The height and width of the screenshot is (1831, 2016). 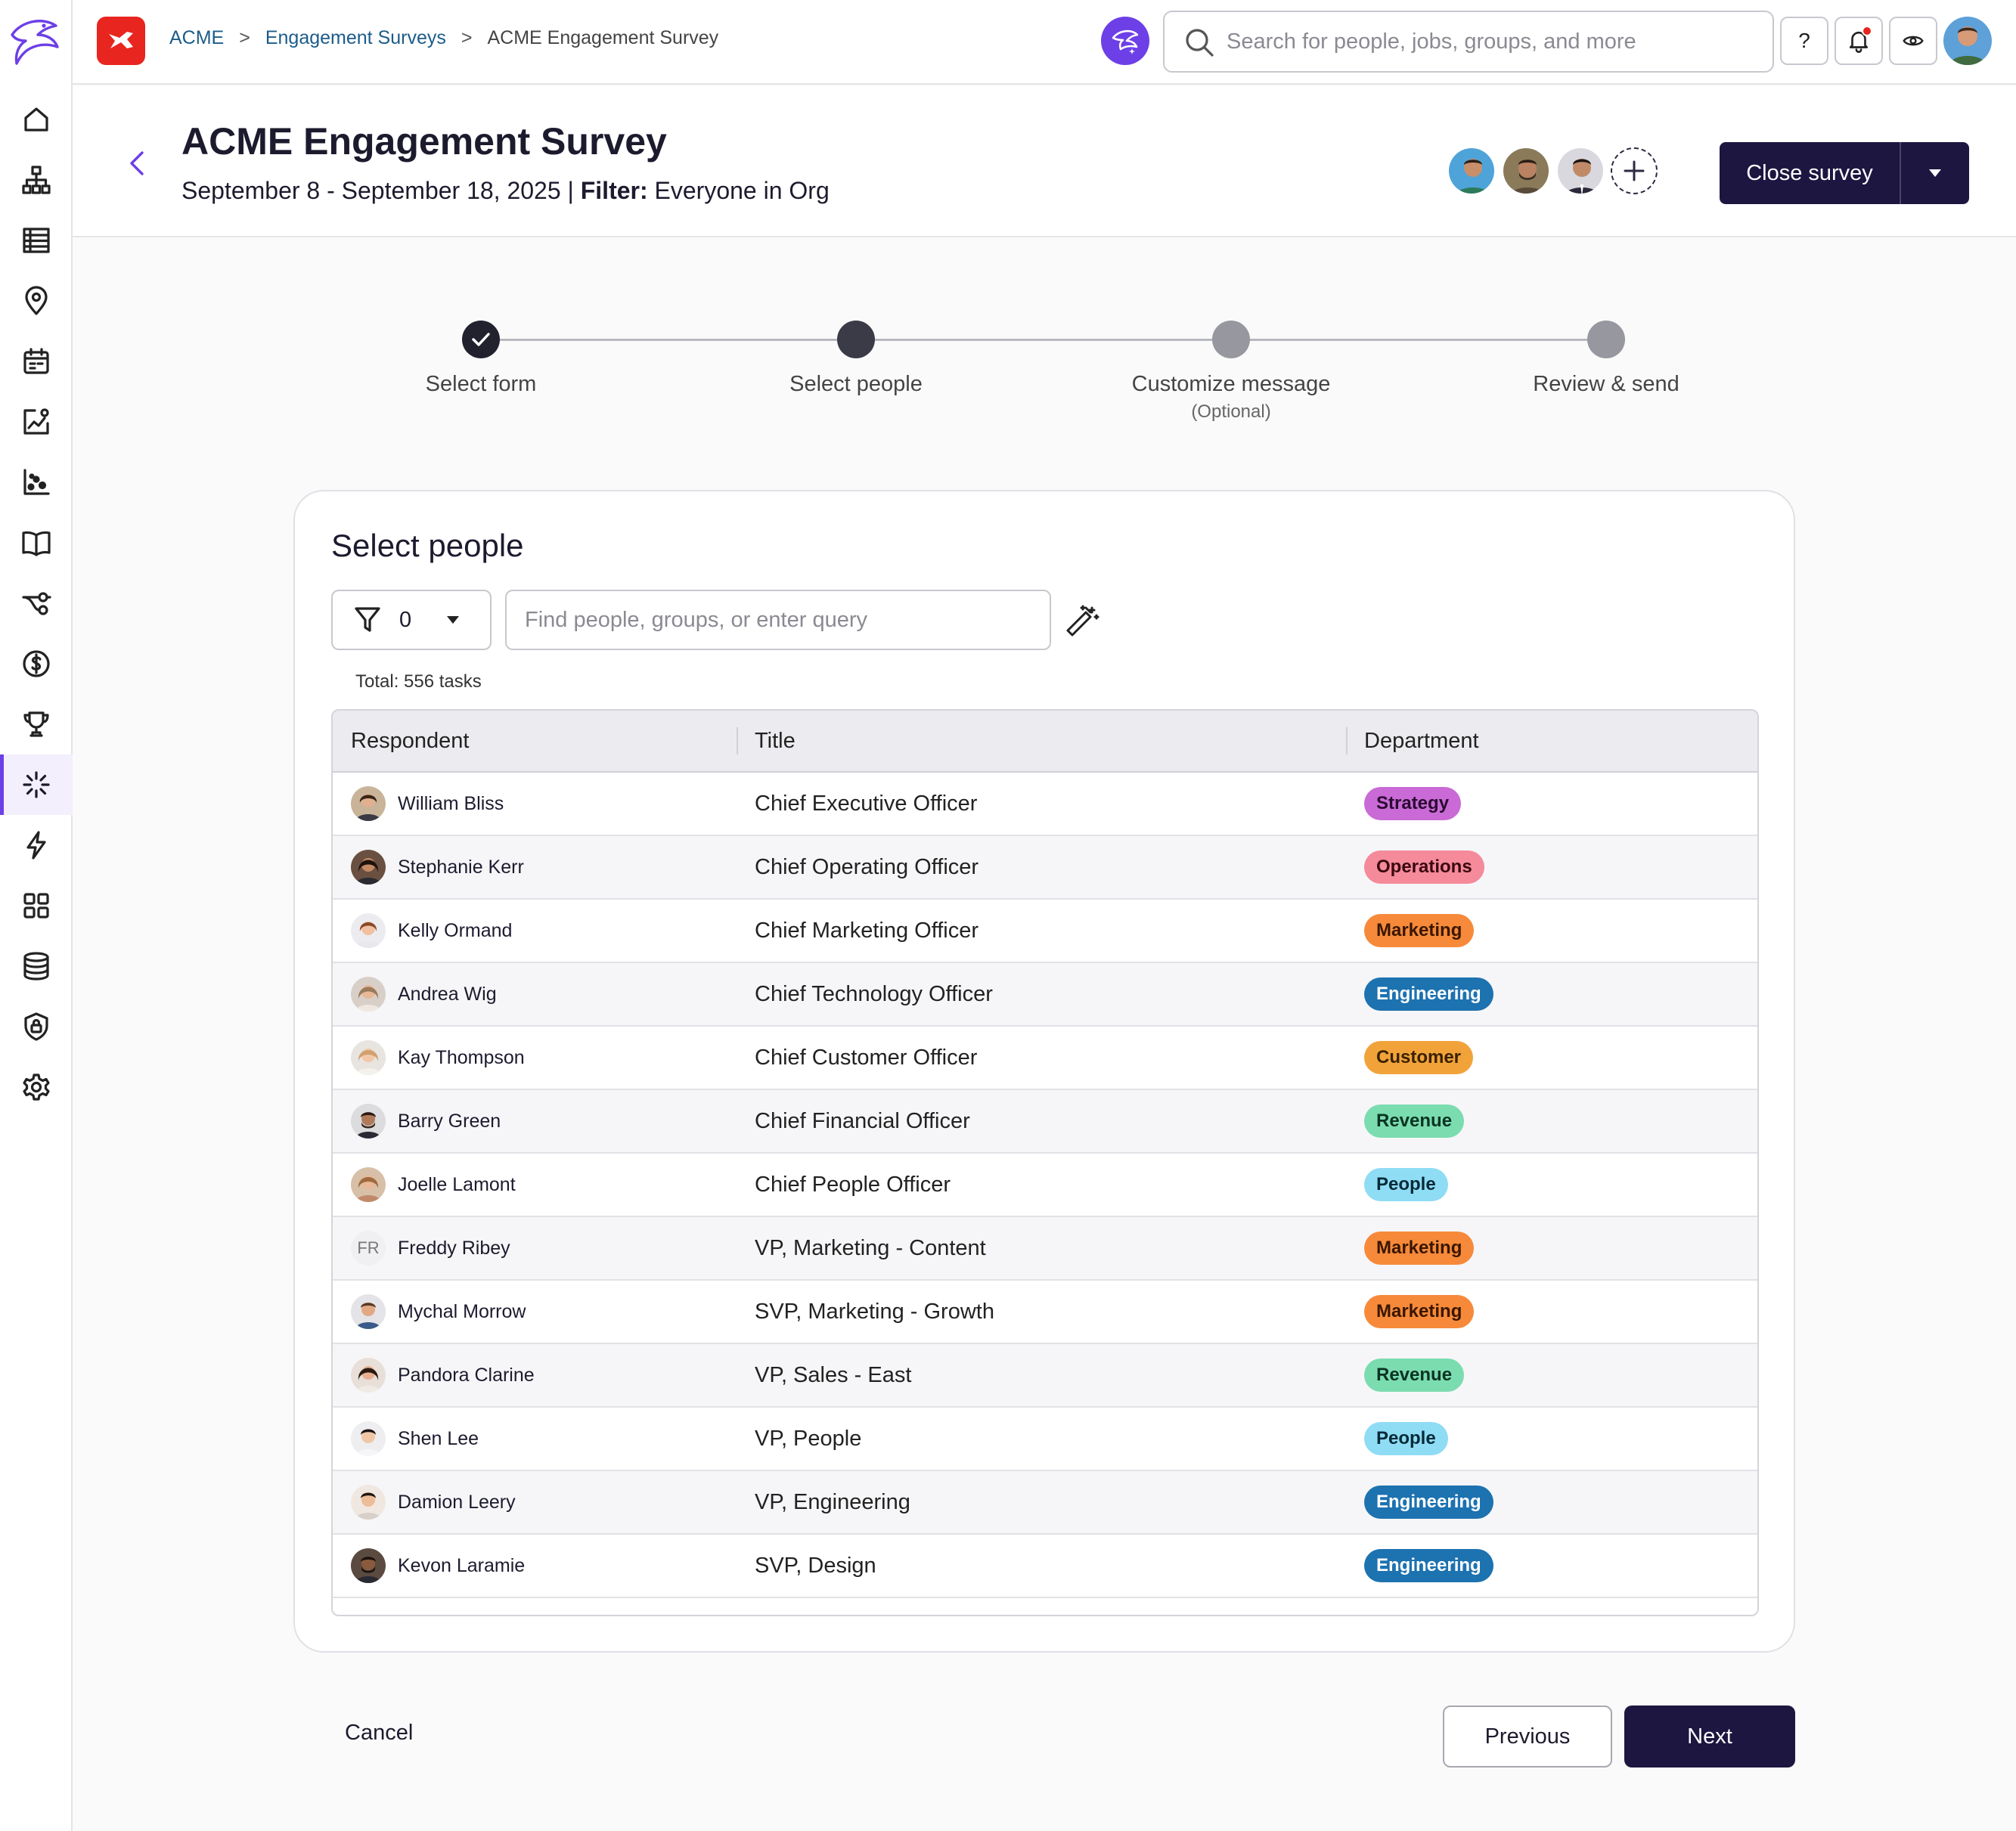 I want to click on sidebar-item-settings, so click(x=36, y=1087).